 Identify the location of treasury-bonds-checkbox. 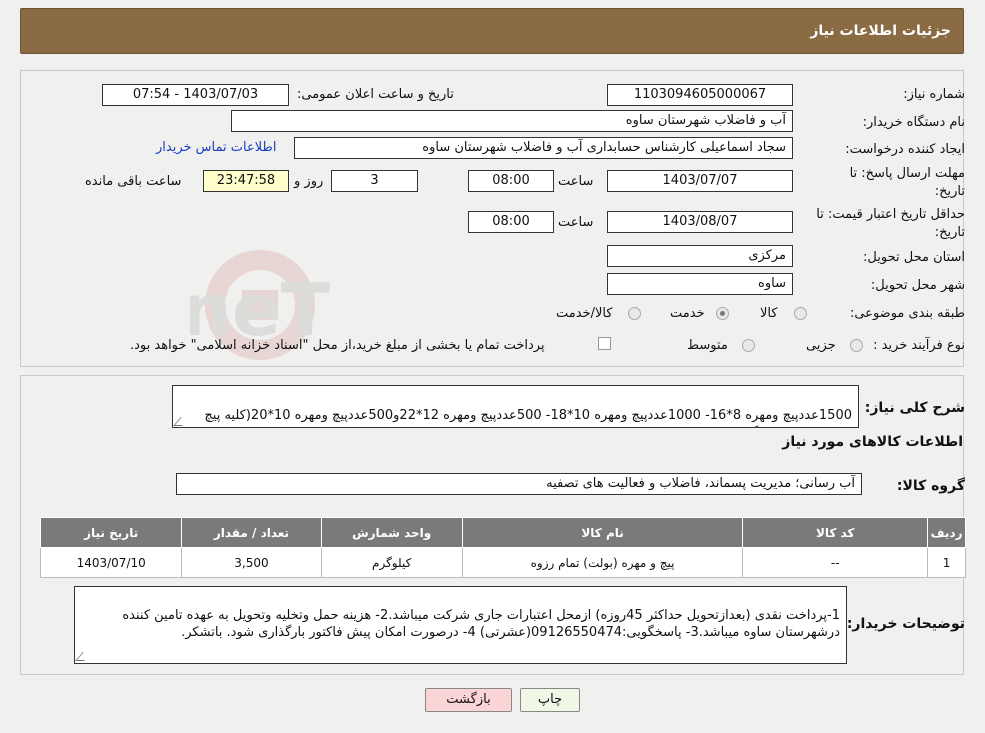
(604, 343).